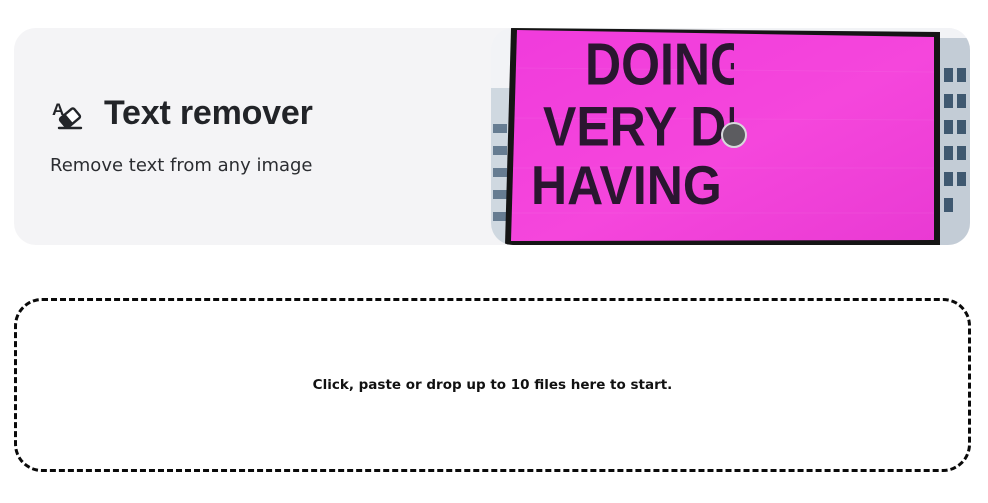 The height and width of the screenshot is (503, 988). I want to click on title-row: A Text remover, so click(181, 113).